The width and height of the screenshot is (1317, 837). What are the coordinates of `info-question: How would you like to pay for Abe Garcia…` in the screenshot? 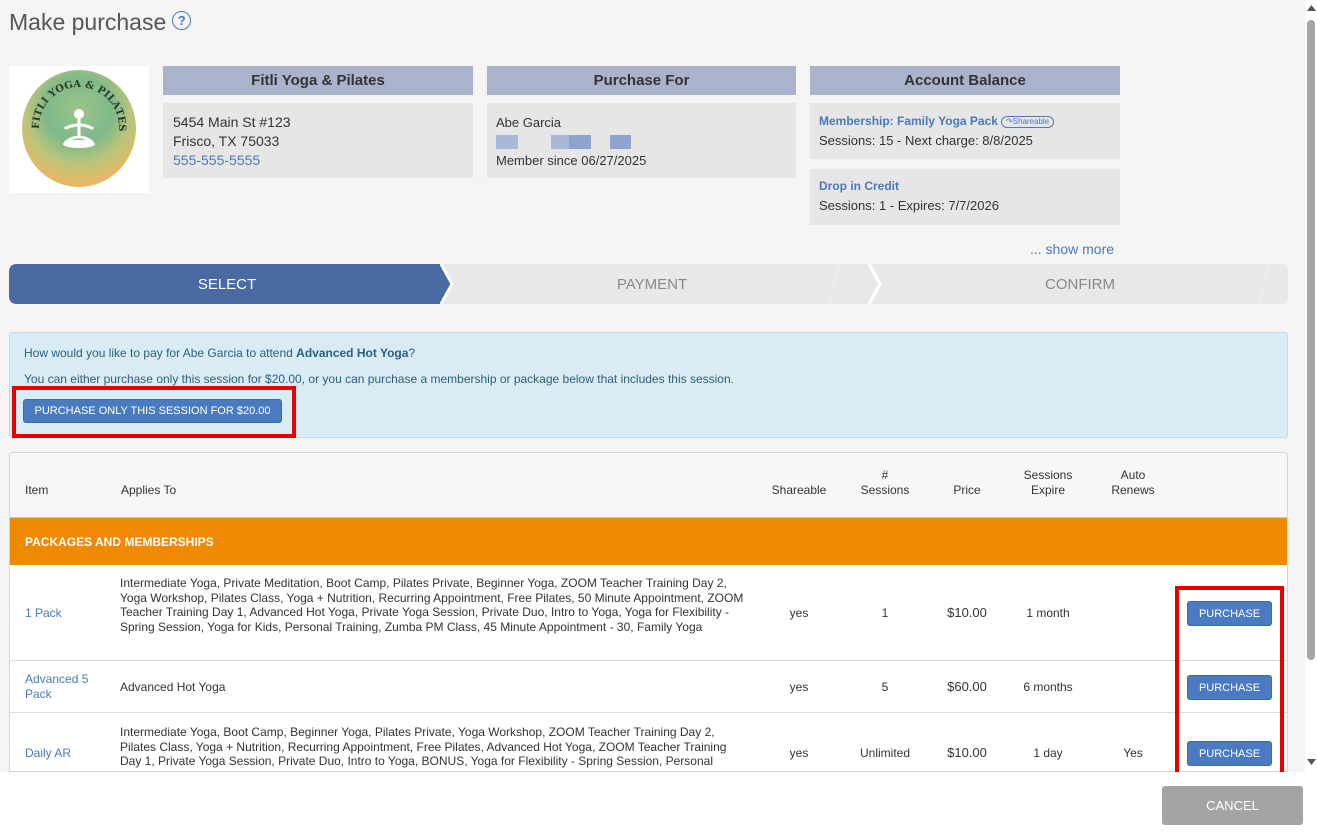 It's located at (220, 353).